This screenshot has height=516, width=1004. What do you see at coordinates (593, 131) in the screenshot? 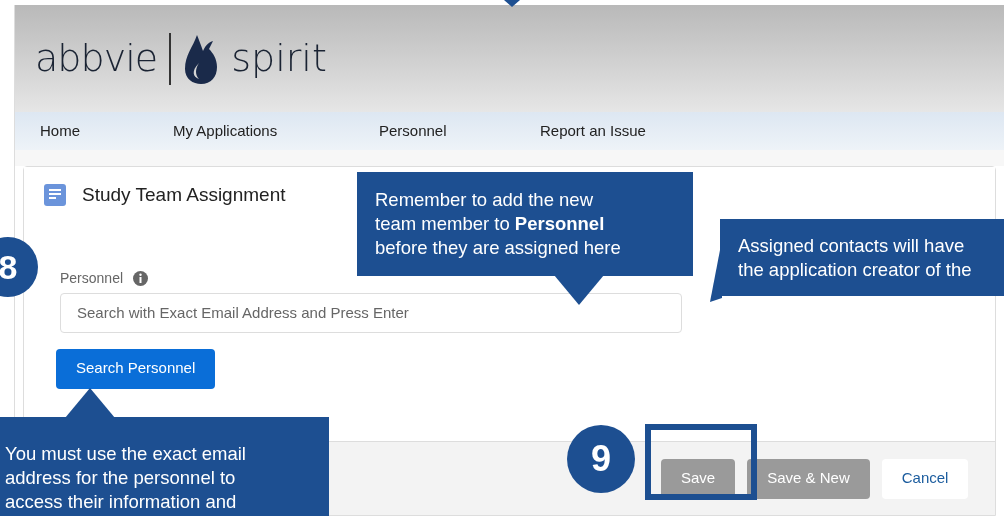
I see `nav-link: Report an Issue` at bounding box center [593, 131].